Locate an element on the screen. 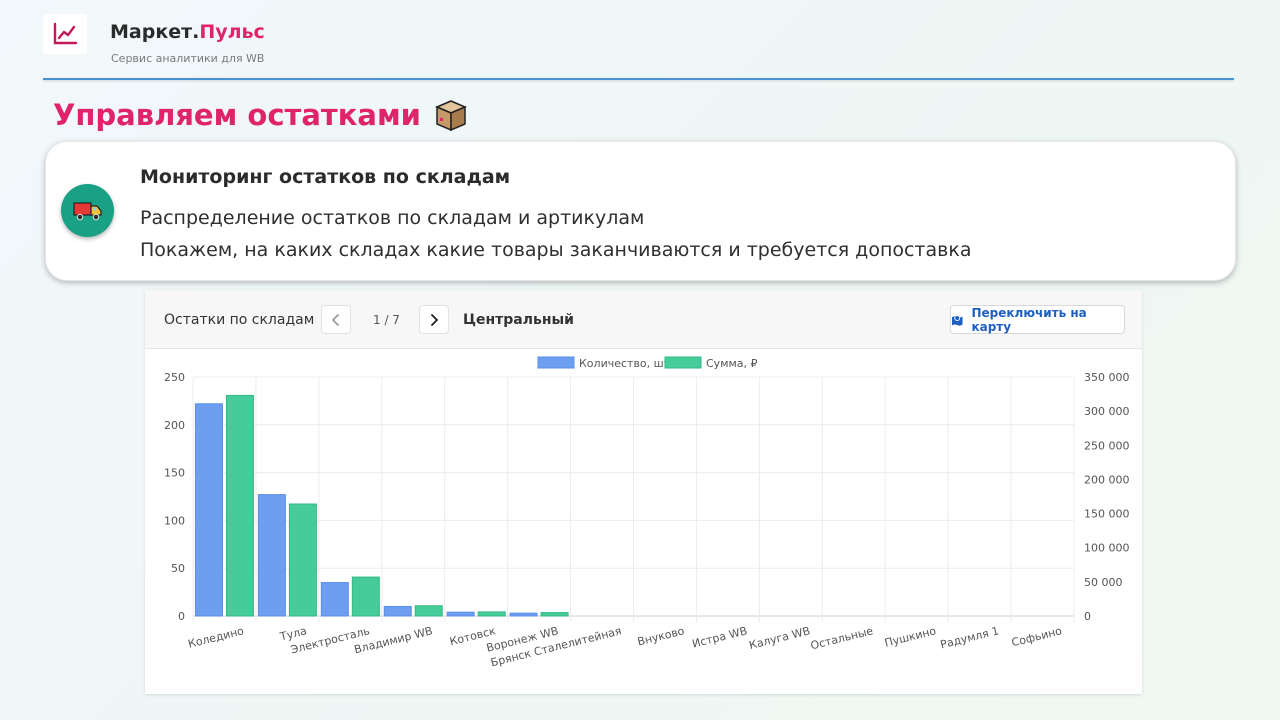  y-left-tick-label: 50 is located at coordinates (178, 568).